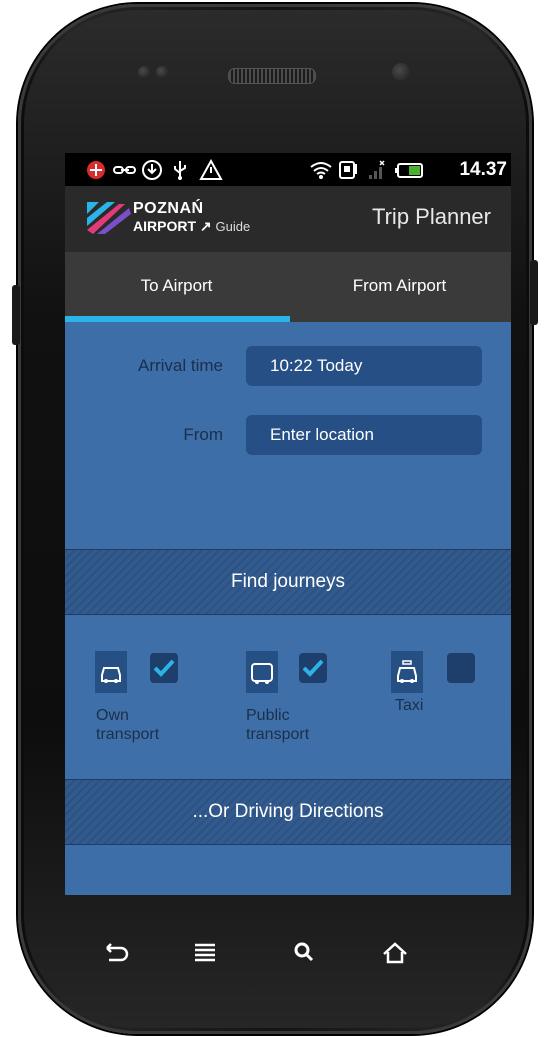 Image resolution: width=550 pixels, height=1037 pixels. Describe the element at coordinates (203, 434) in the screenshot. I see `from-label: From` at that location.